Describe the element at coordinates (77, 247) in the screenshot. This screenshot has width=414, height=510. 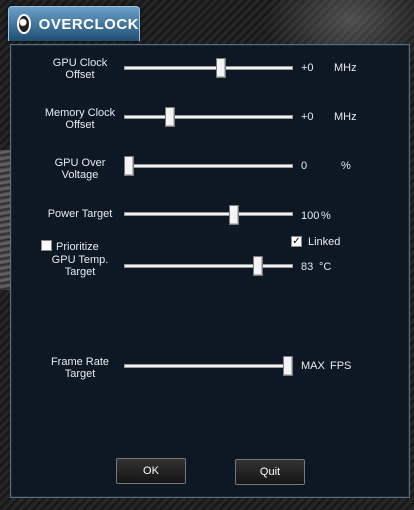
I see `prioritize-label: Prioritize` at that location.